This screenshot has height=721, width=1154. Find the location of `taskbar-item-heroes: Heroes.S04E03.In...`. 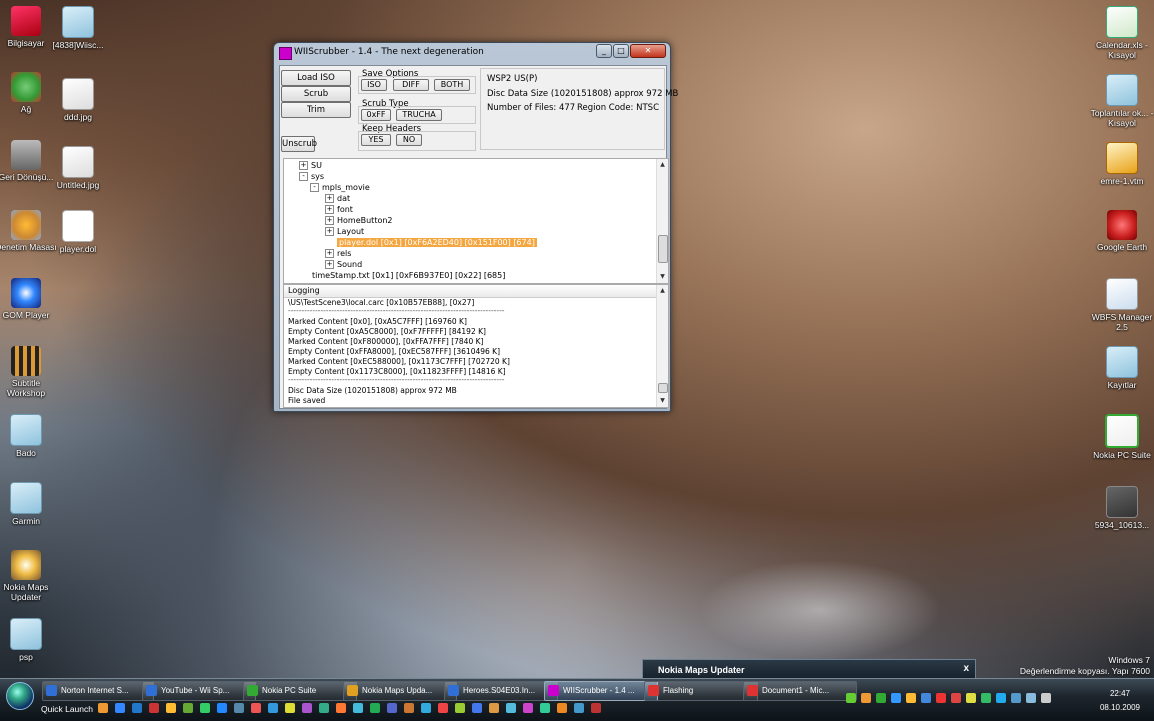

taskbar-item-heroes: Heroes.S04E03.In... is located at coordinates (501, 691).